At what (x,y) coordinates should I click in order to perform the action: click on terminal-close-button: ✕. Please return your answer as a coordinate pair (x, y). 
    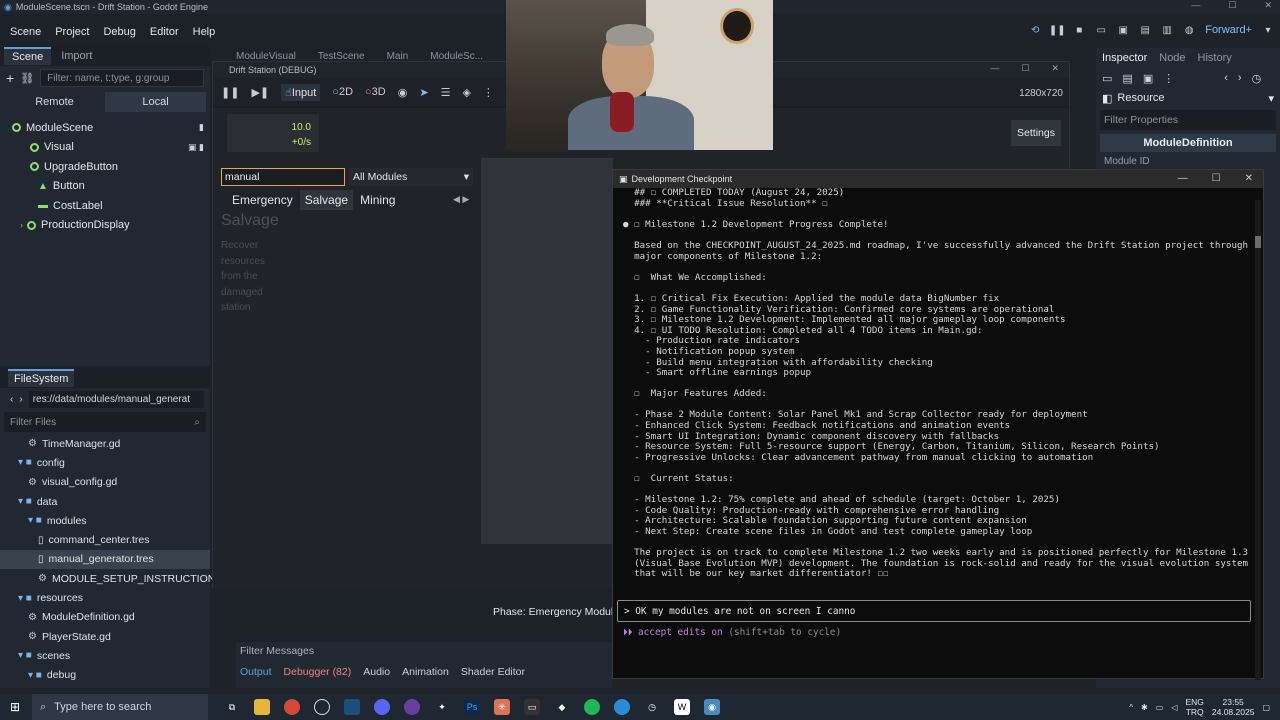
    Looking at the image, I should click on (1249, 178).